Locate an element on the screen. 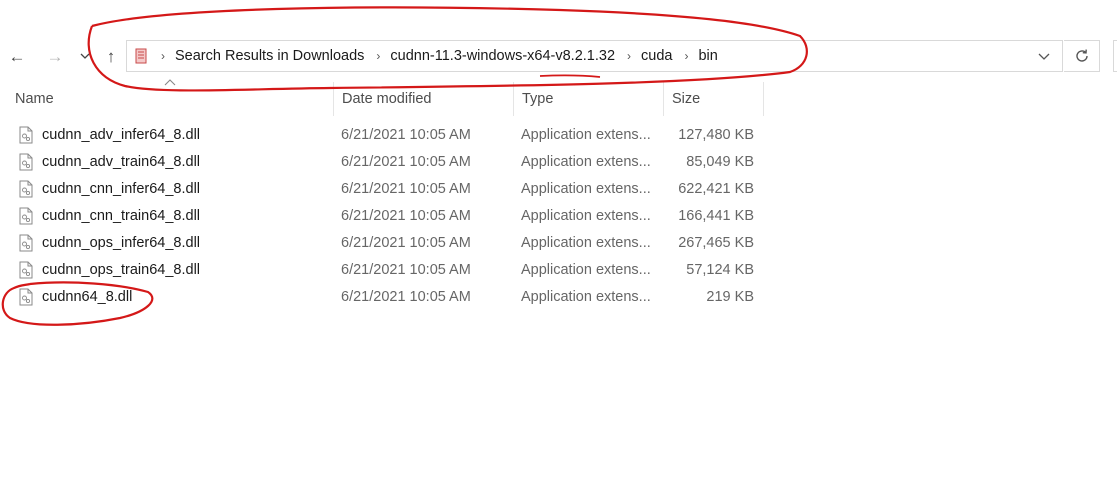  breadcrumb-cuda-folder: cuda is located at coordinates (656, 56).